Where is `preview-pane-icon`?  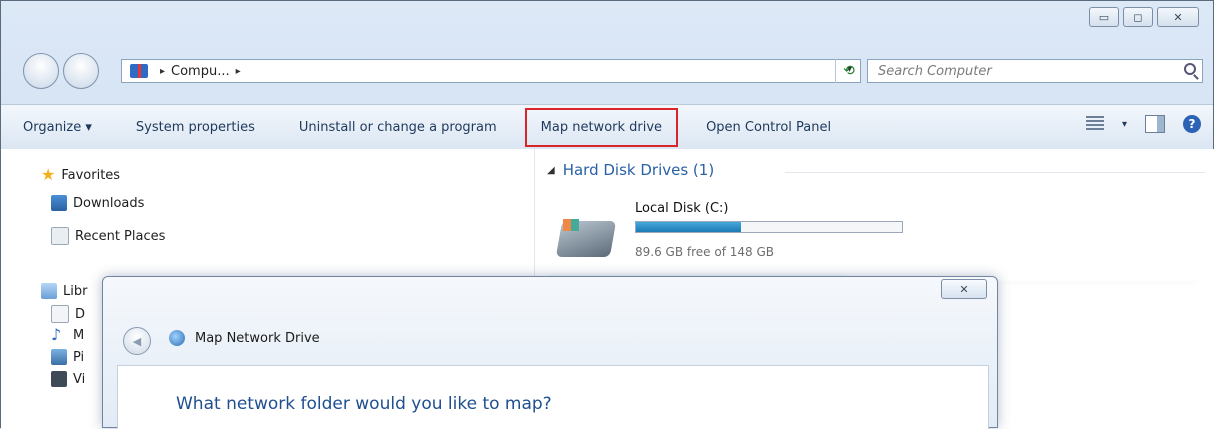
preview-pane-icon is located at coordinates (1155, 124).